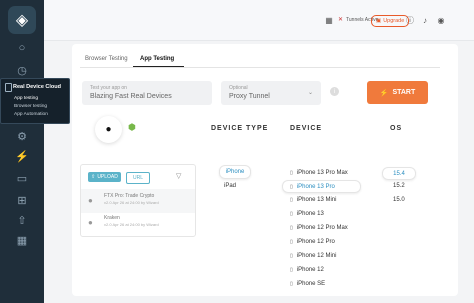 The image size is (474, 303). Describe the element at coordinates (22, 136) in the screenshot. I see `bug-icon: ⚙` at that location.